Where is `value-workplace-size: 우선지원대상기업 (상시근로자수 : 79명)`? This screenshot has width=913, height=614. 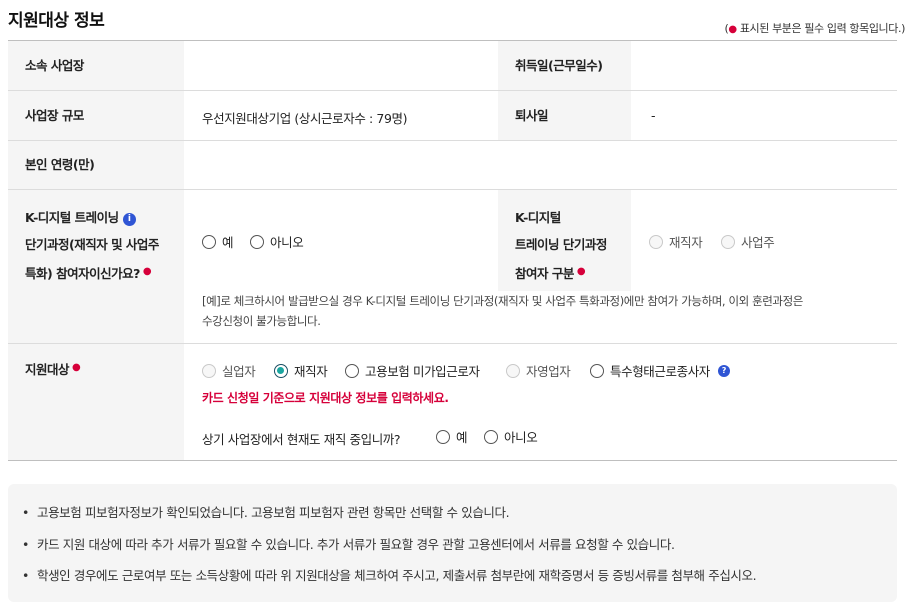
value-workplace-size: 우선지원대상기업 (상시근로자수 : 79명) is located at coordinates (305, 118).